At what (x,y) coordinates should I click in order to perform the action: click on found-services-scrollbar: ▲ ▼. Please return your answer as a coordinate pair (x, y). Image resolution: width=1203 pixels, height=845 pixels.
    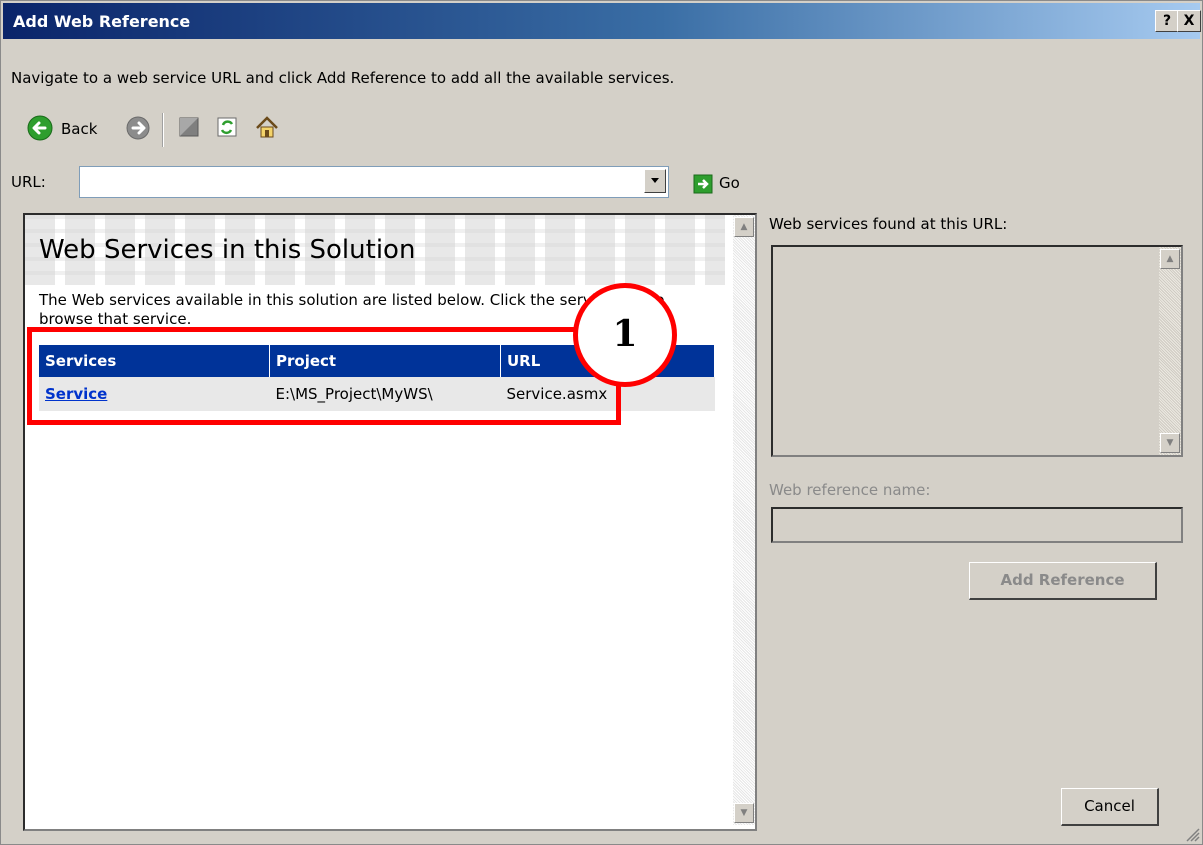
    Looking at the image, I should click on (1170, 351).